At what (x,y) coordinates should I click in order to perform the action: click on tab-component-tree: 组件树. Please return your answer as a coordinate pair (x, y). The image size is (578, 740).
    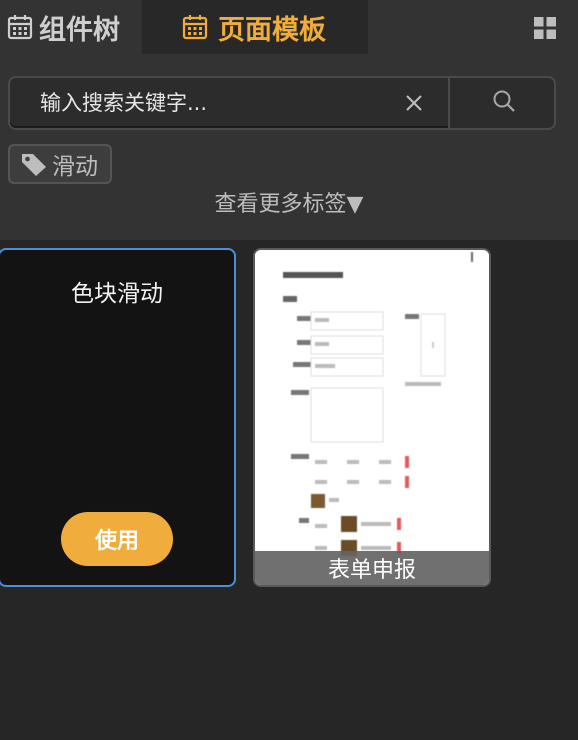
    Looking at the image, I should click on (71, 27).